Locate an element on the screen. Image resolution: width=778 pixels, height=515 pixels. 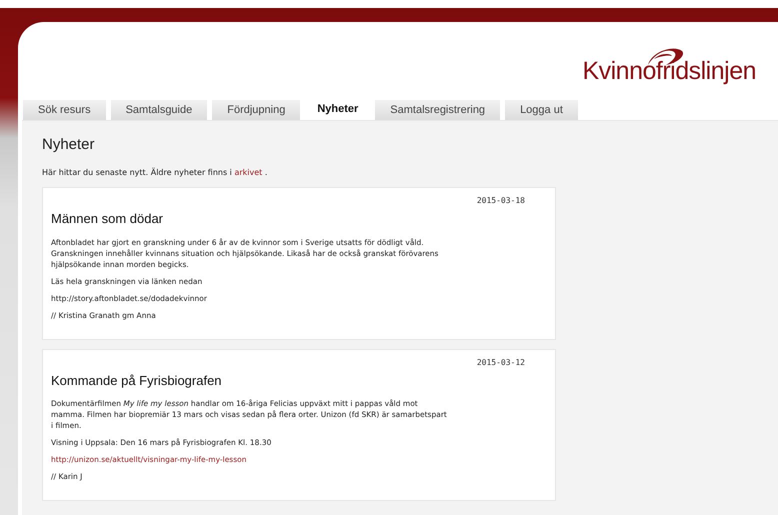
page-heading: Nyheter is located at coordinates (69, 144).